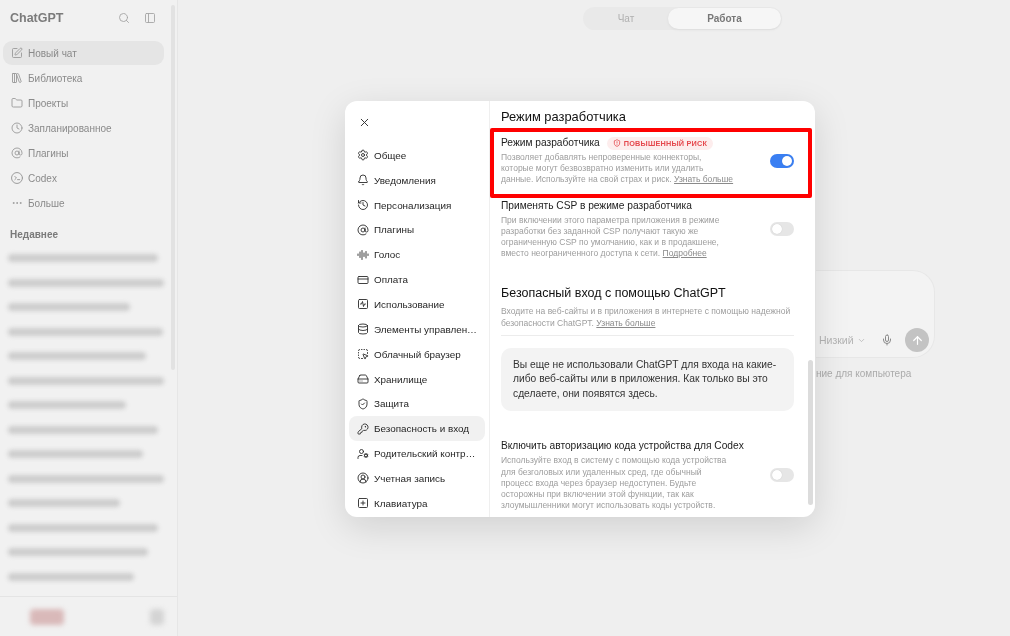 Image resolution: width=1010 pixels, height=636 pixels. I want to click on setting-title: Включить авторизацию кода устройства для Codex, so click(622, 446).